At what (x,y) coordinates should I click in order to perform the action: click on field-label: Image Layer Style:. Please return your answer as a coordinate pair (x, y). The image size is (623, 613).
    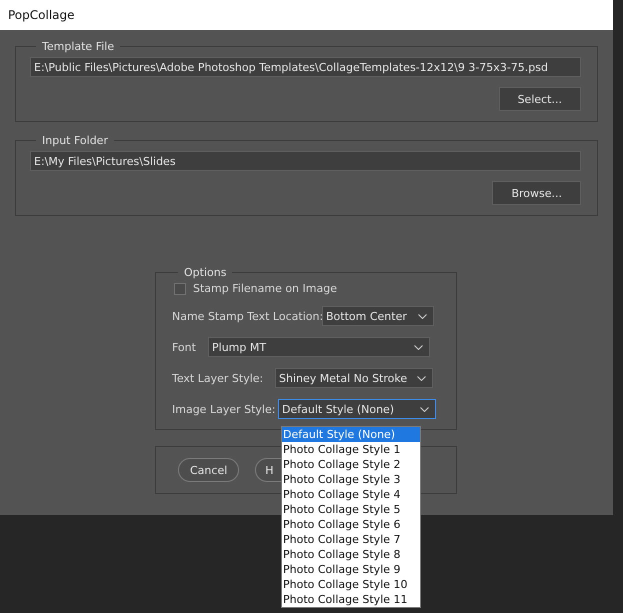
    Looking at the image, I should click on (224, 409).